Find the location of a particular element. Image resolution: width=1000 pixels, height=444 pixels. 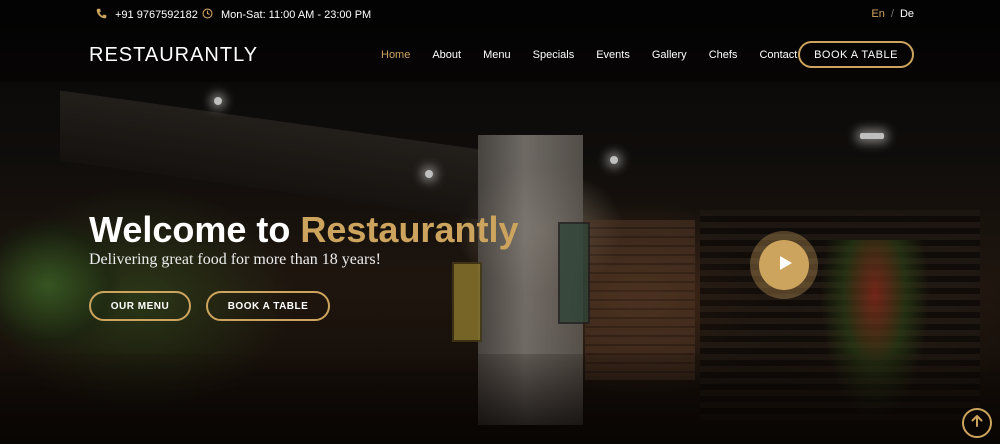

play-button-core is located at coordinates (784, 265).